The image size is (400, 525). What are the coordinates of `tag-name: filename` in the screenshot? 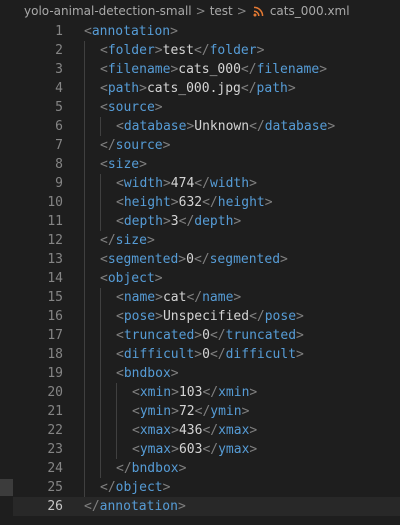 It's located at (139, 69).